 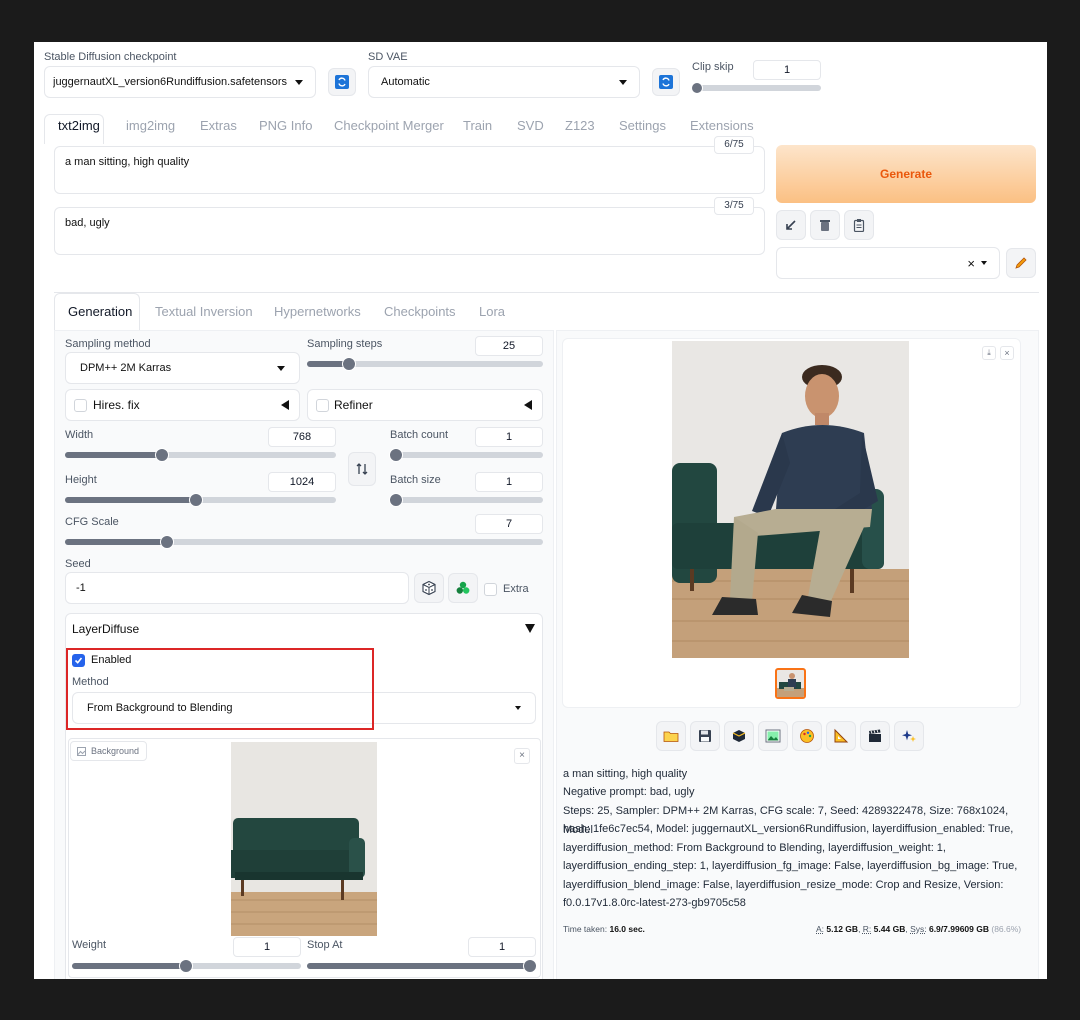 I want to click on gallery-thumbnail, so click(x=790, y=683).